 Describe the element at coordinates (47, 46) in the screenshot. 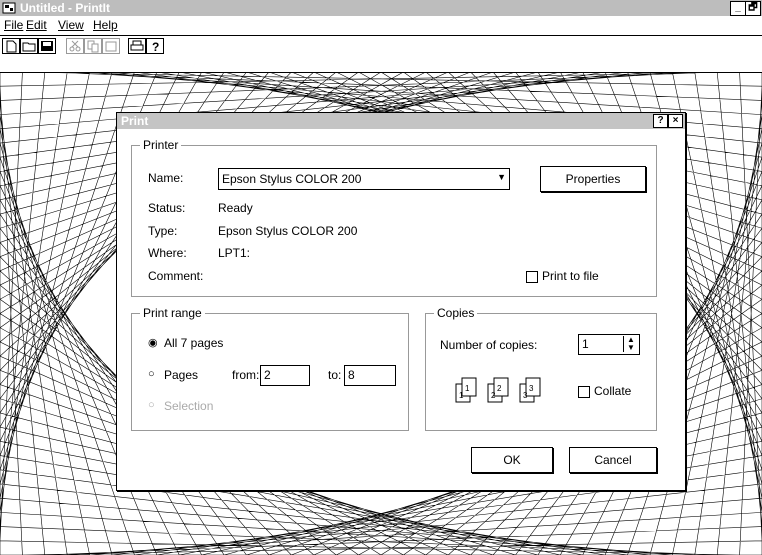

I see `save-icon` at that location.